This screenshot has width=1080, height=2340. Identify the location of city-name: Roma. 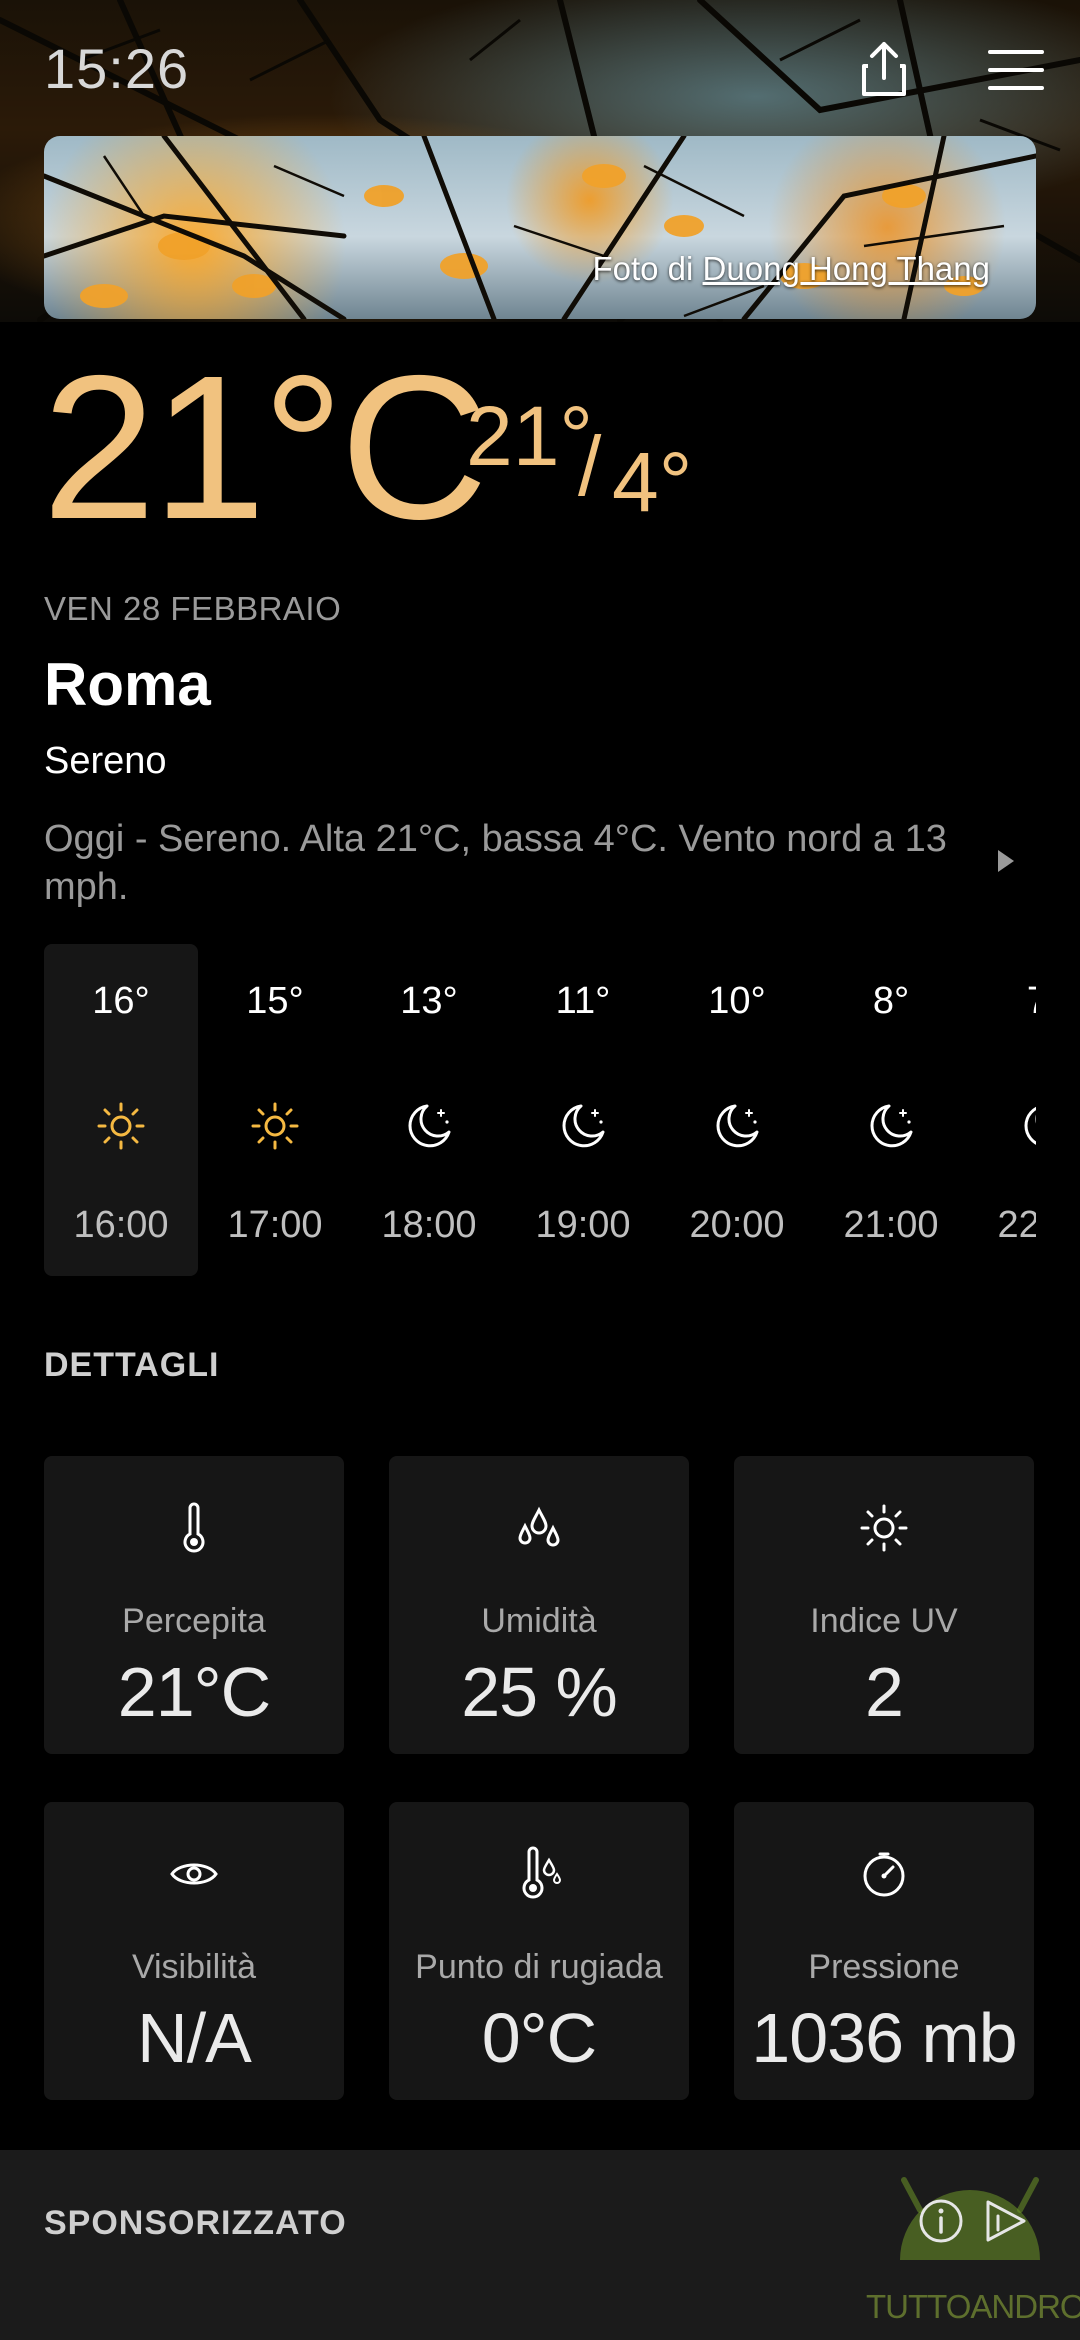
(127, 684).